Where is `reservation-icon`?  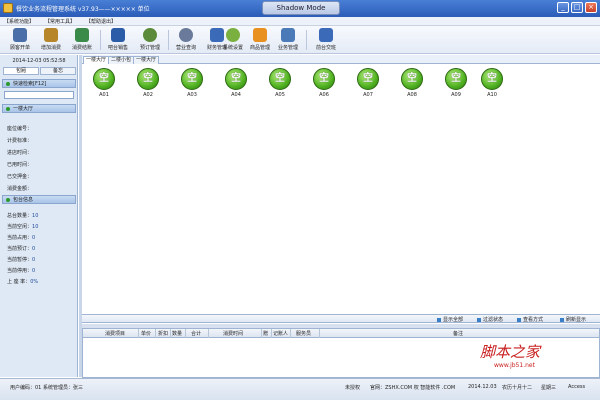 reservation-icon is located at coordinates (150, 35).